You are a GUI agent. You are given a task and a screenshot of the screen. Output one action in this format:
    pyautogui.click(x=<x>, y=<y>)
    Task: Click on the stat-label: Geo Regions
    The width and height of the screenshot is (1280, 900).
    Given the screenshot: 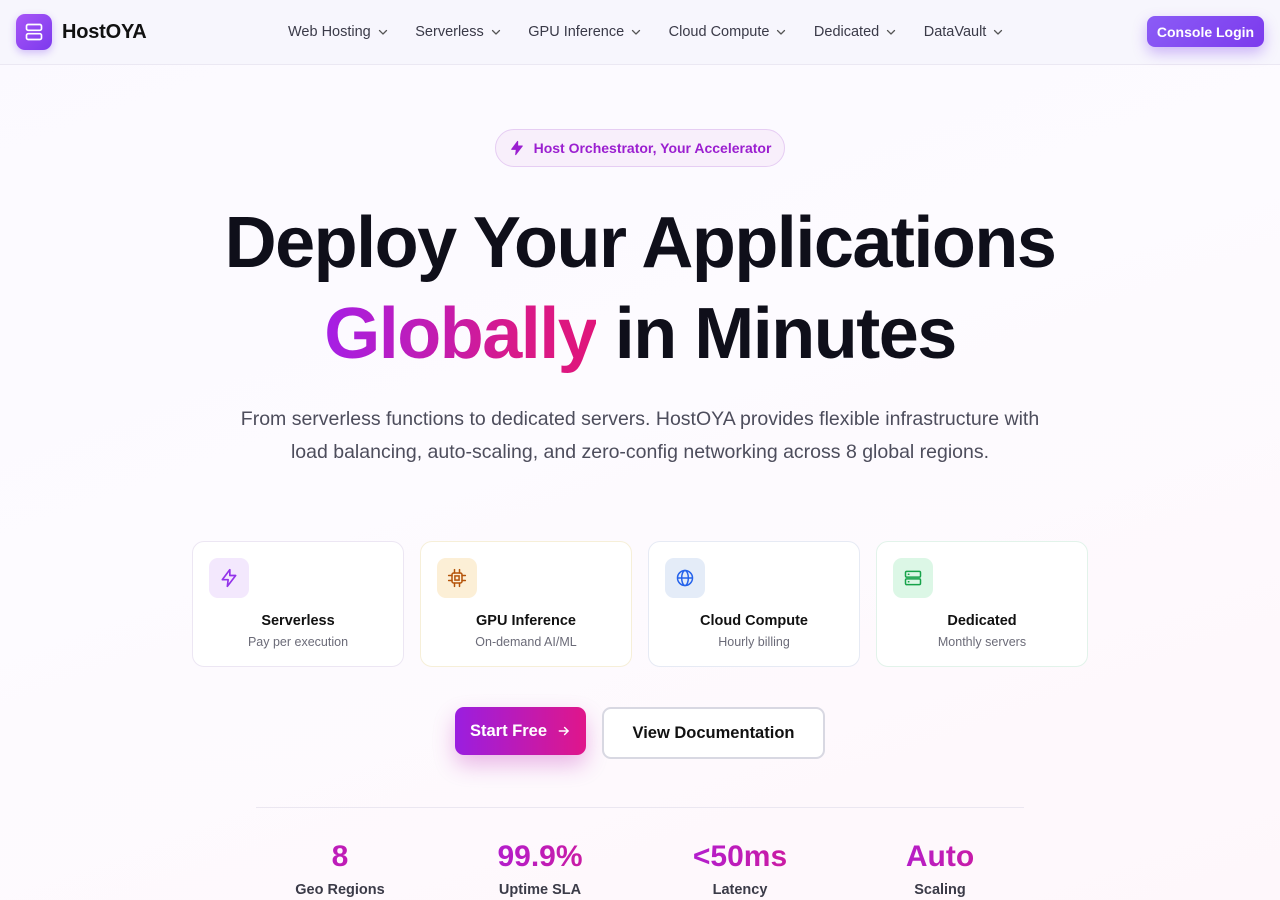 What is the action you would take?
    pyautogui.click(x=340, y=890)
    